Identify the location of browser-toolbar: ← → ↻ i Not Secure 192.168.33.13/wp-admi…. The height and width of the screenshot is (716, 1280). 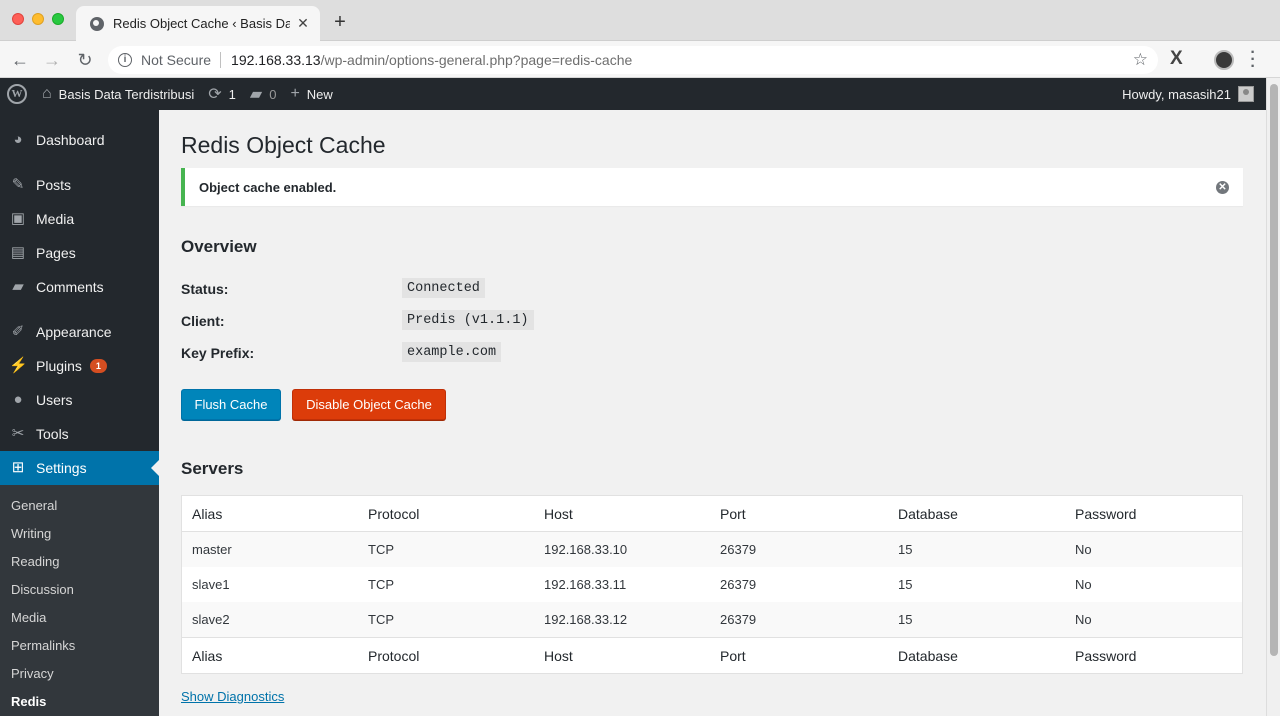
(640, 59).